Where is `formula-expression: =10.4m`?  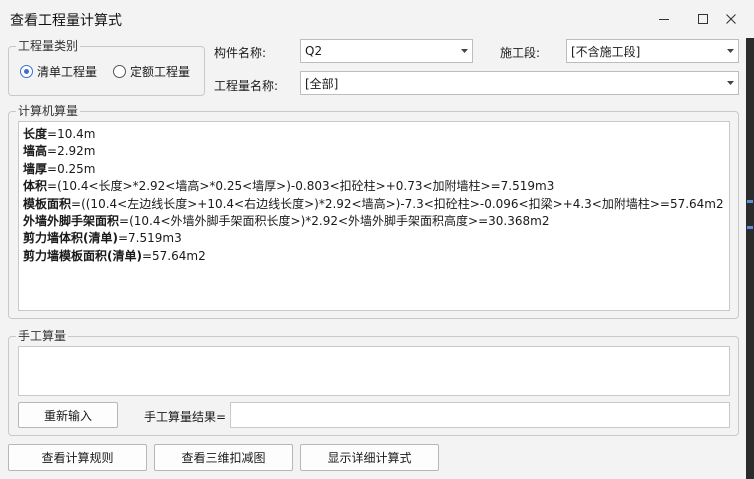
formula-expression: =10.4m is located at coordinates (71, 134).